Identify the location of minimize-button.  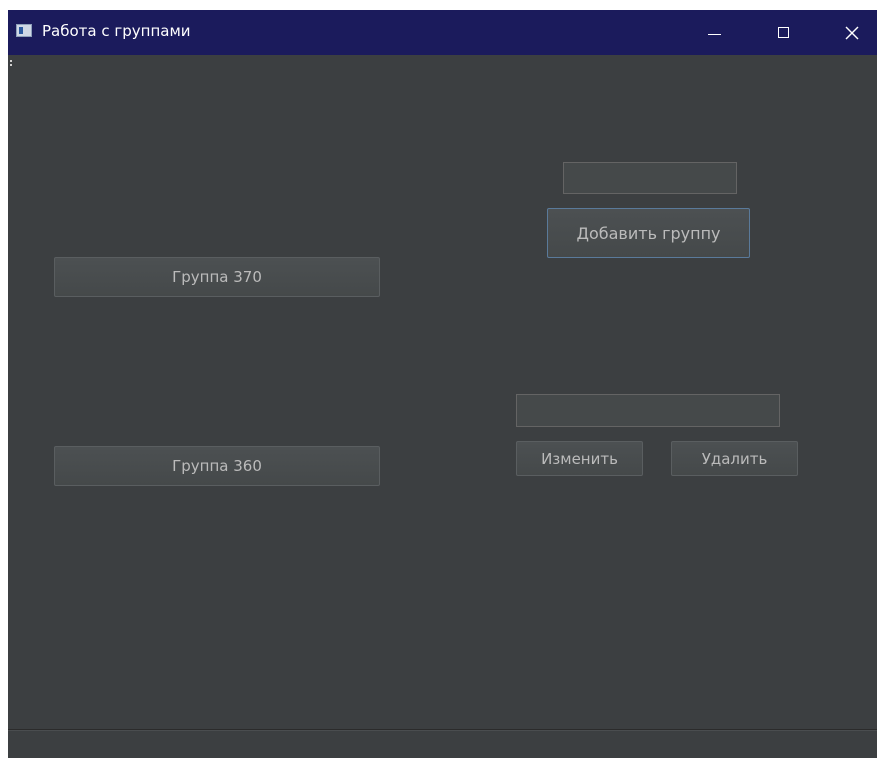
(714, 32).